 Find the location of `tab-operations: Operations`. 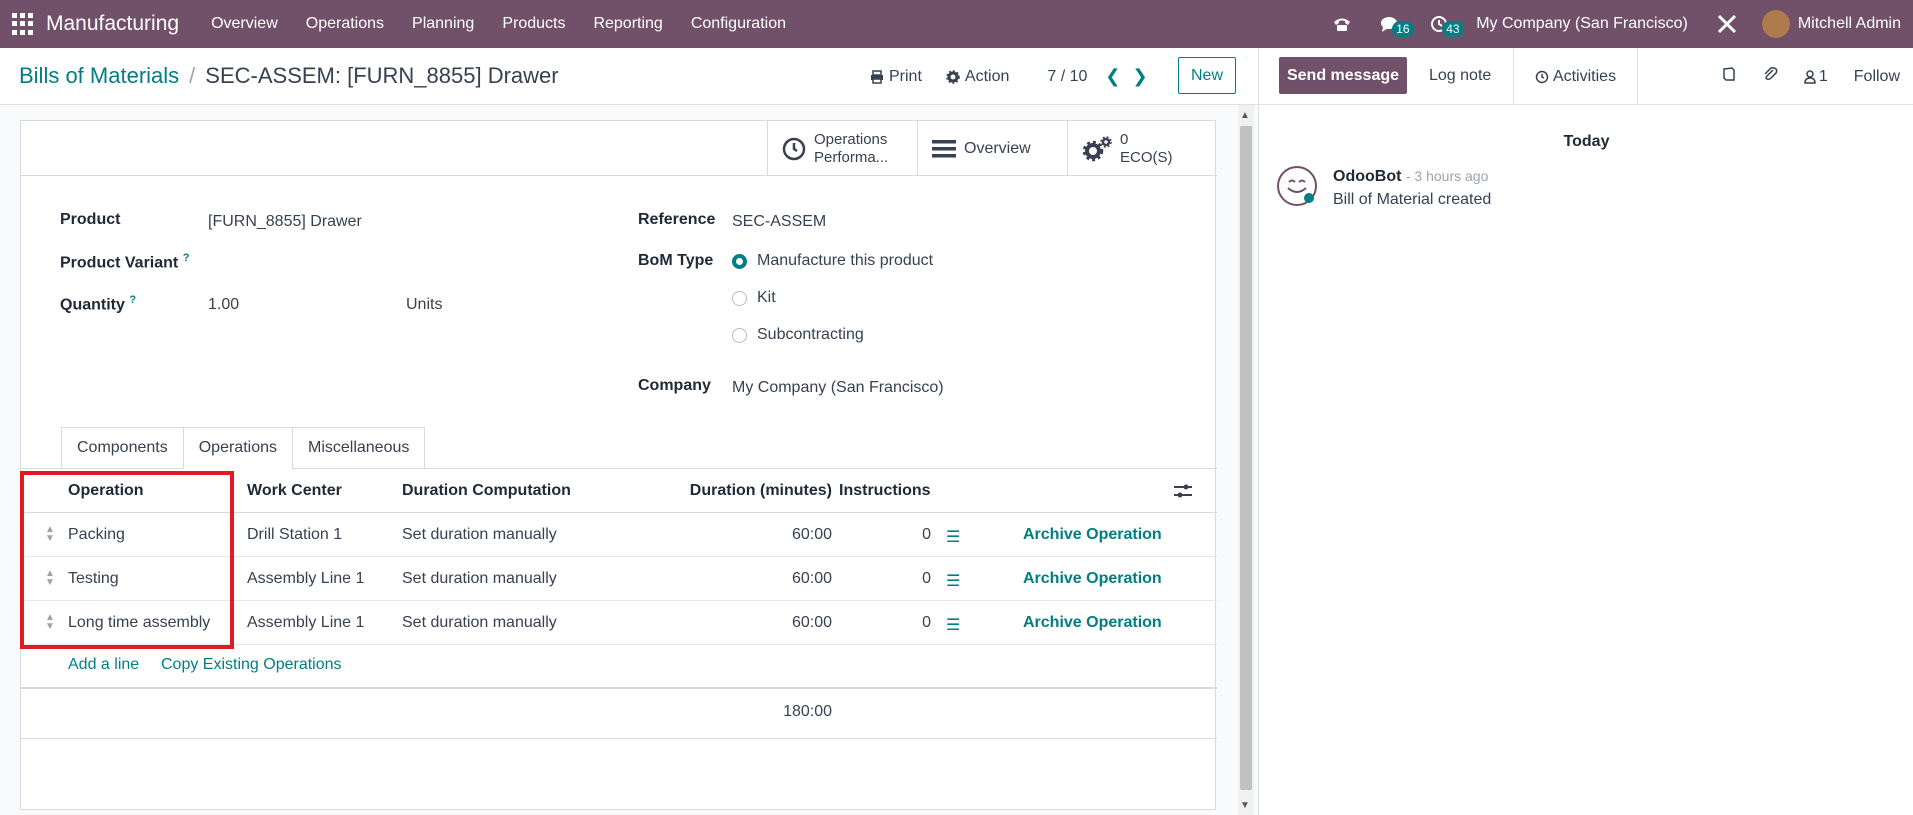

tab-operations: Operations is located at coordinates (237, 448).